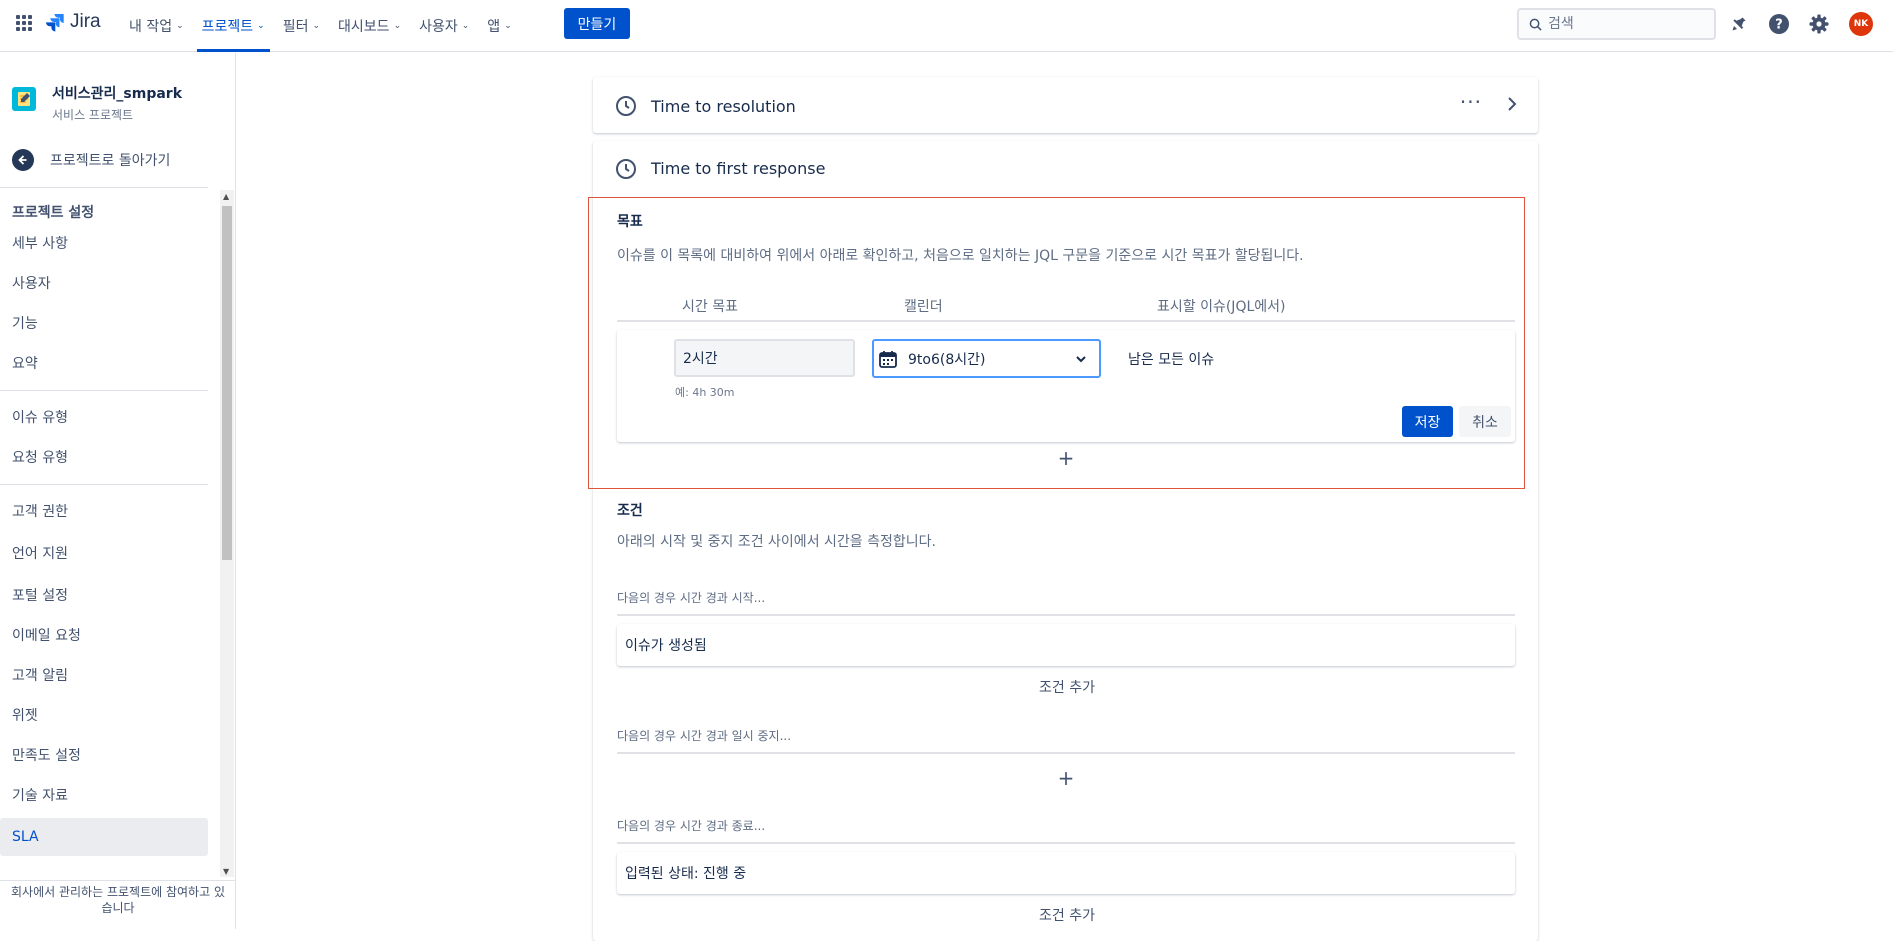 Image resolution: width=1893 pixels, height=941 pixels. Describe the element at coordinates (104, 675) in the screenshot. I see `sidebar-item-customer-notifications: 고객 알림` at that location.